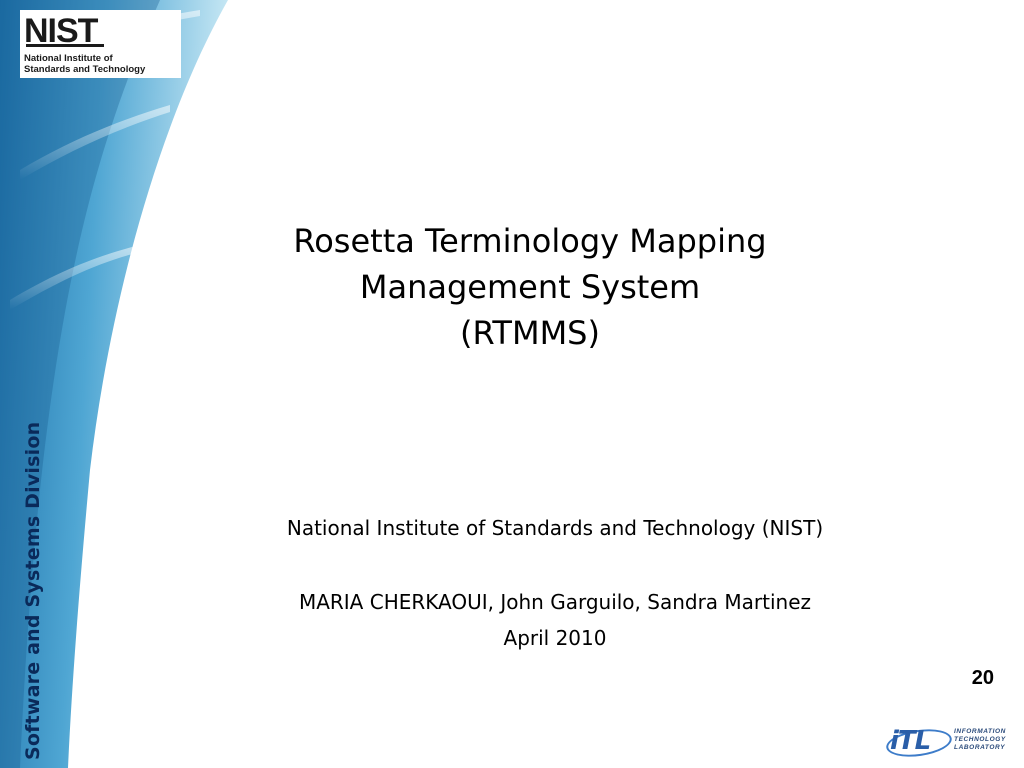 The image size is (1024, 768). I want to click on presentation-date: April 2010, so click(555, 638).